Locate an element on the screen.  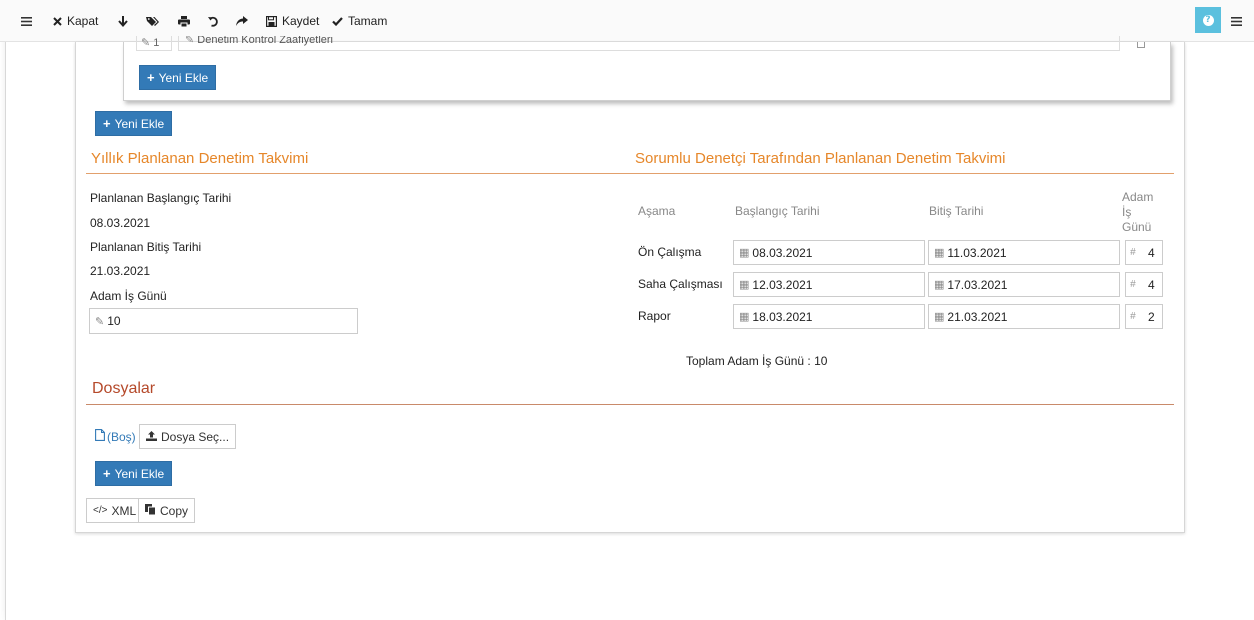
planned-end-label: Planlanan Bitiş Tarihi is located at coordinates (146, 247).